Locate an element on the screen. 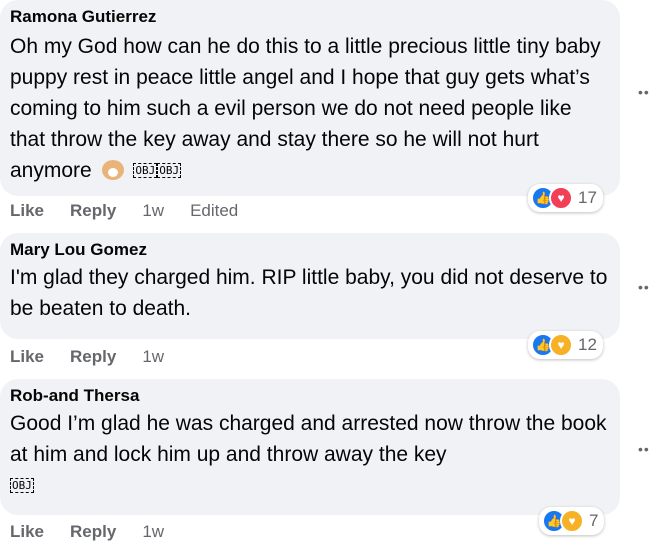 The width and height of the screenshot is (653, 550). reaction-summary: 👍 ♥ 17 is located at coordinates (565, 198).